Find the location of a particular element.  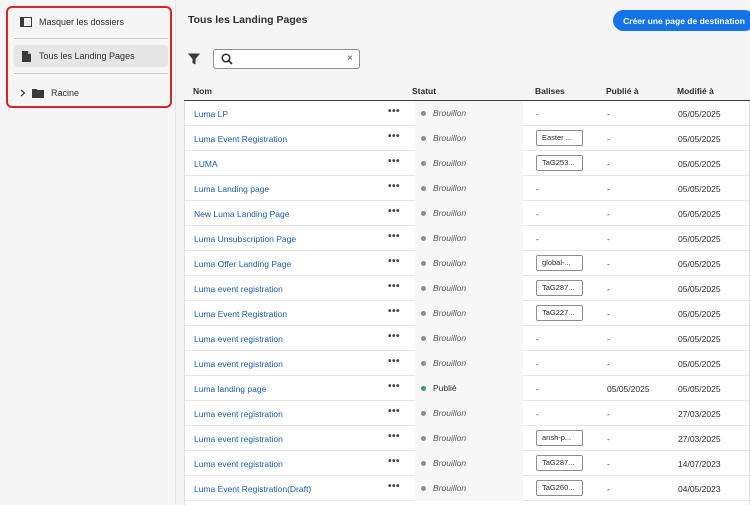

landing-page-link: Luma Landing page is located at coordinates (231, 189).